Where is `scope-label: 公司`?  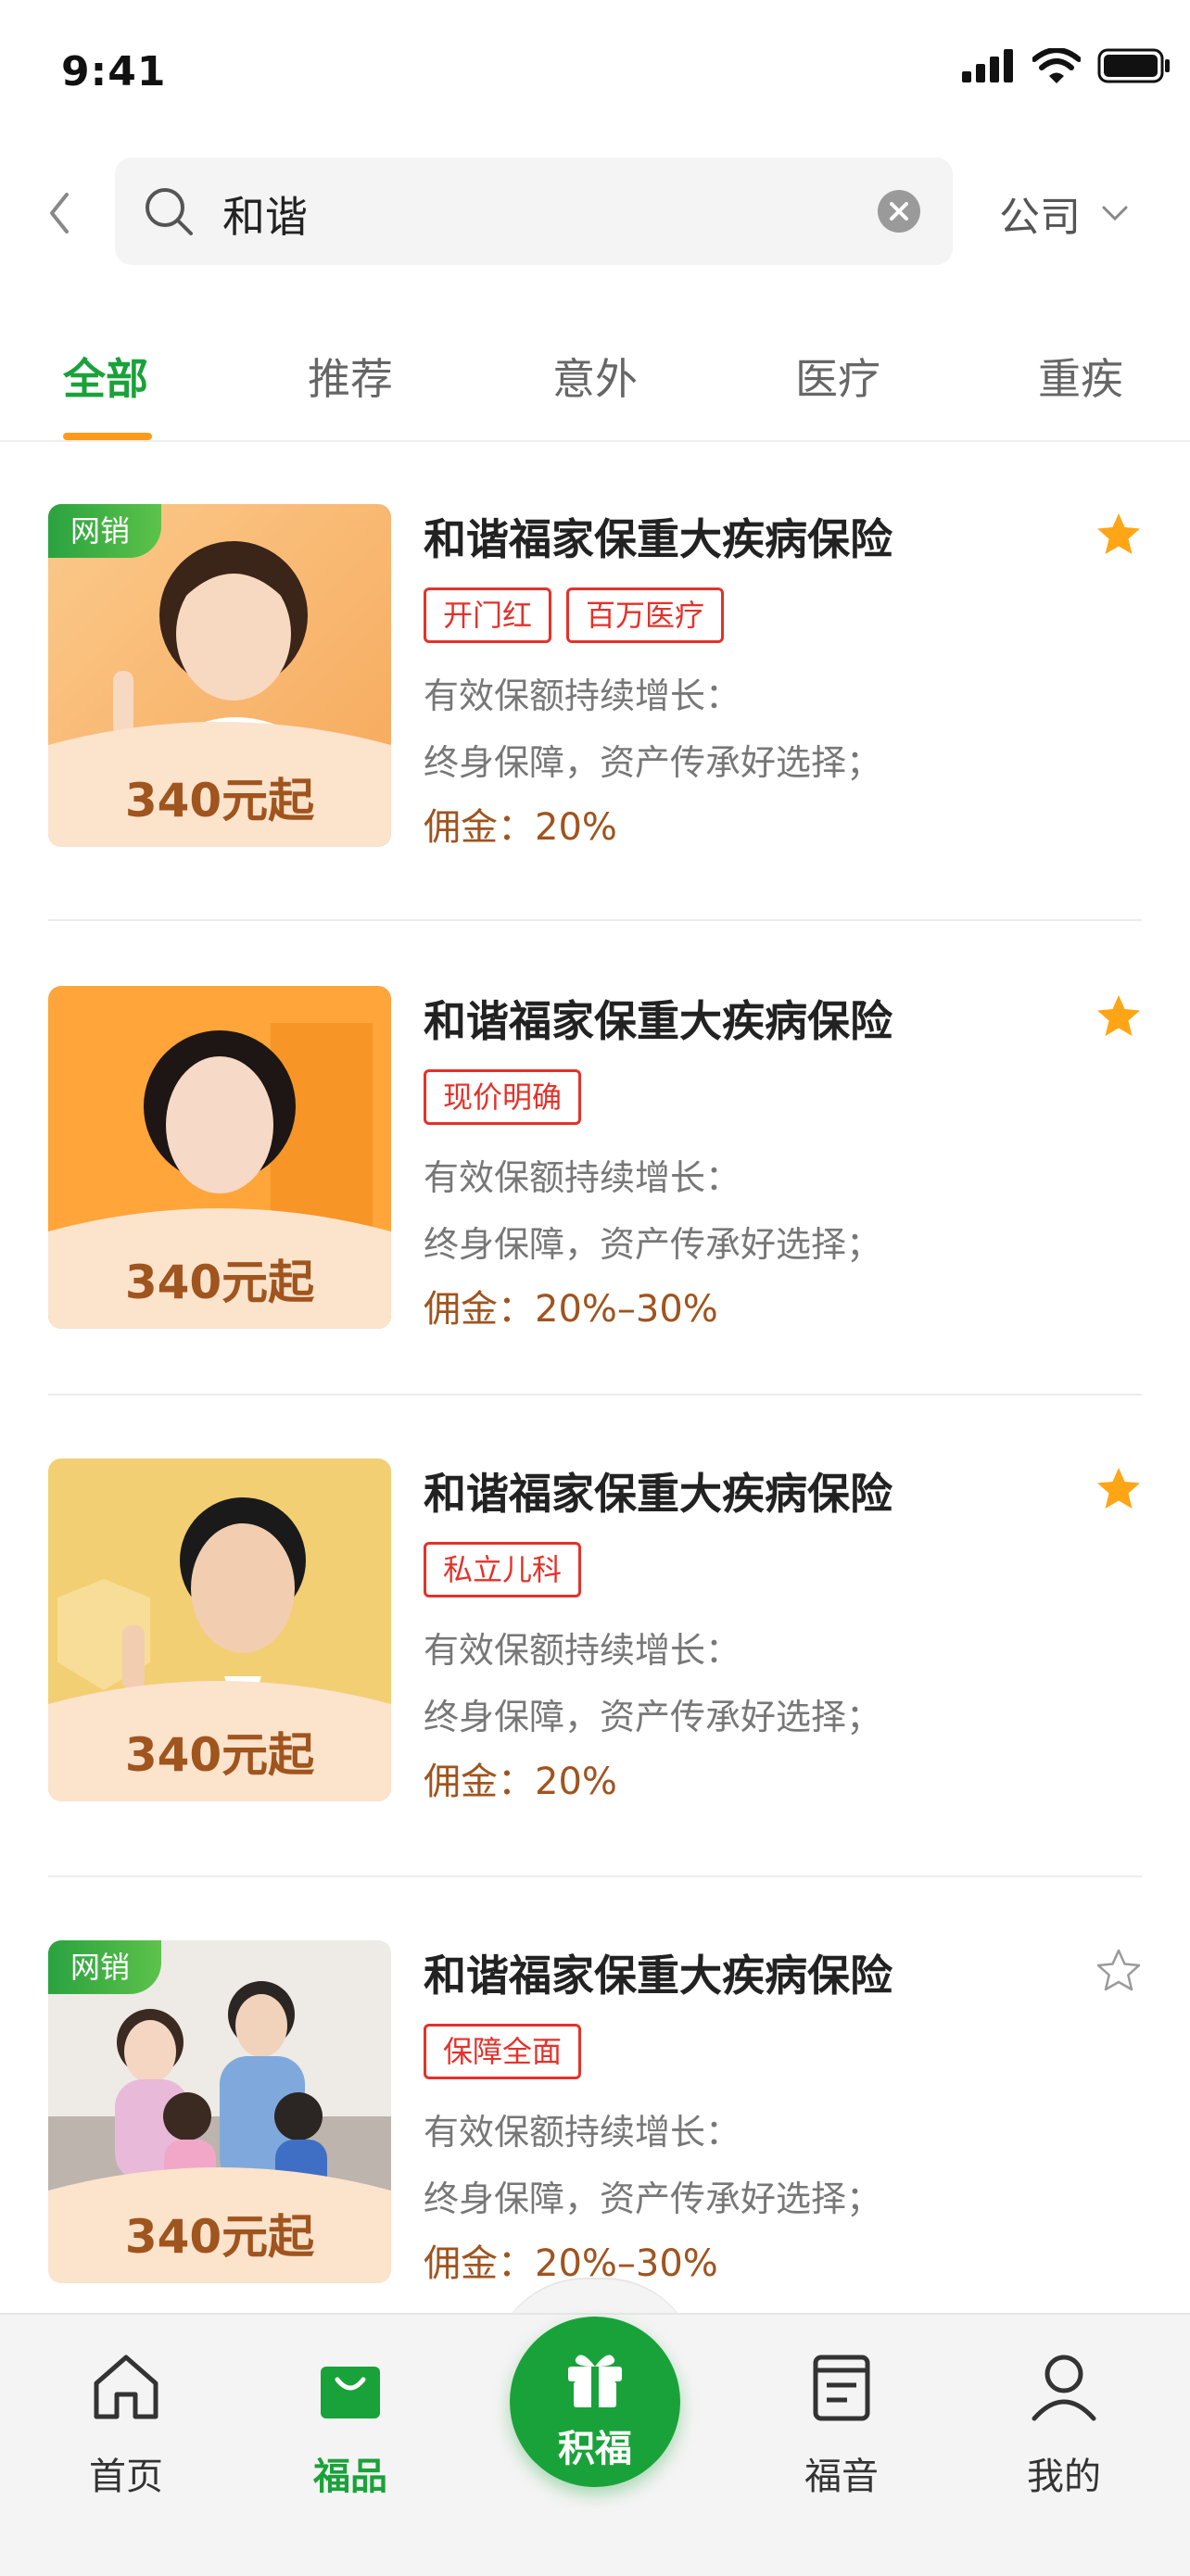 scope-label: 公司 is located at coordinates (1040, 218).